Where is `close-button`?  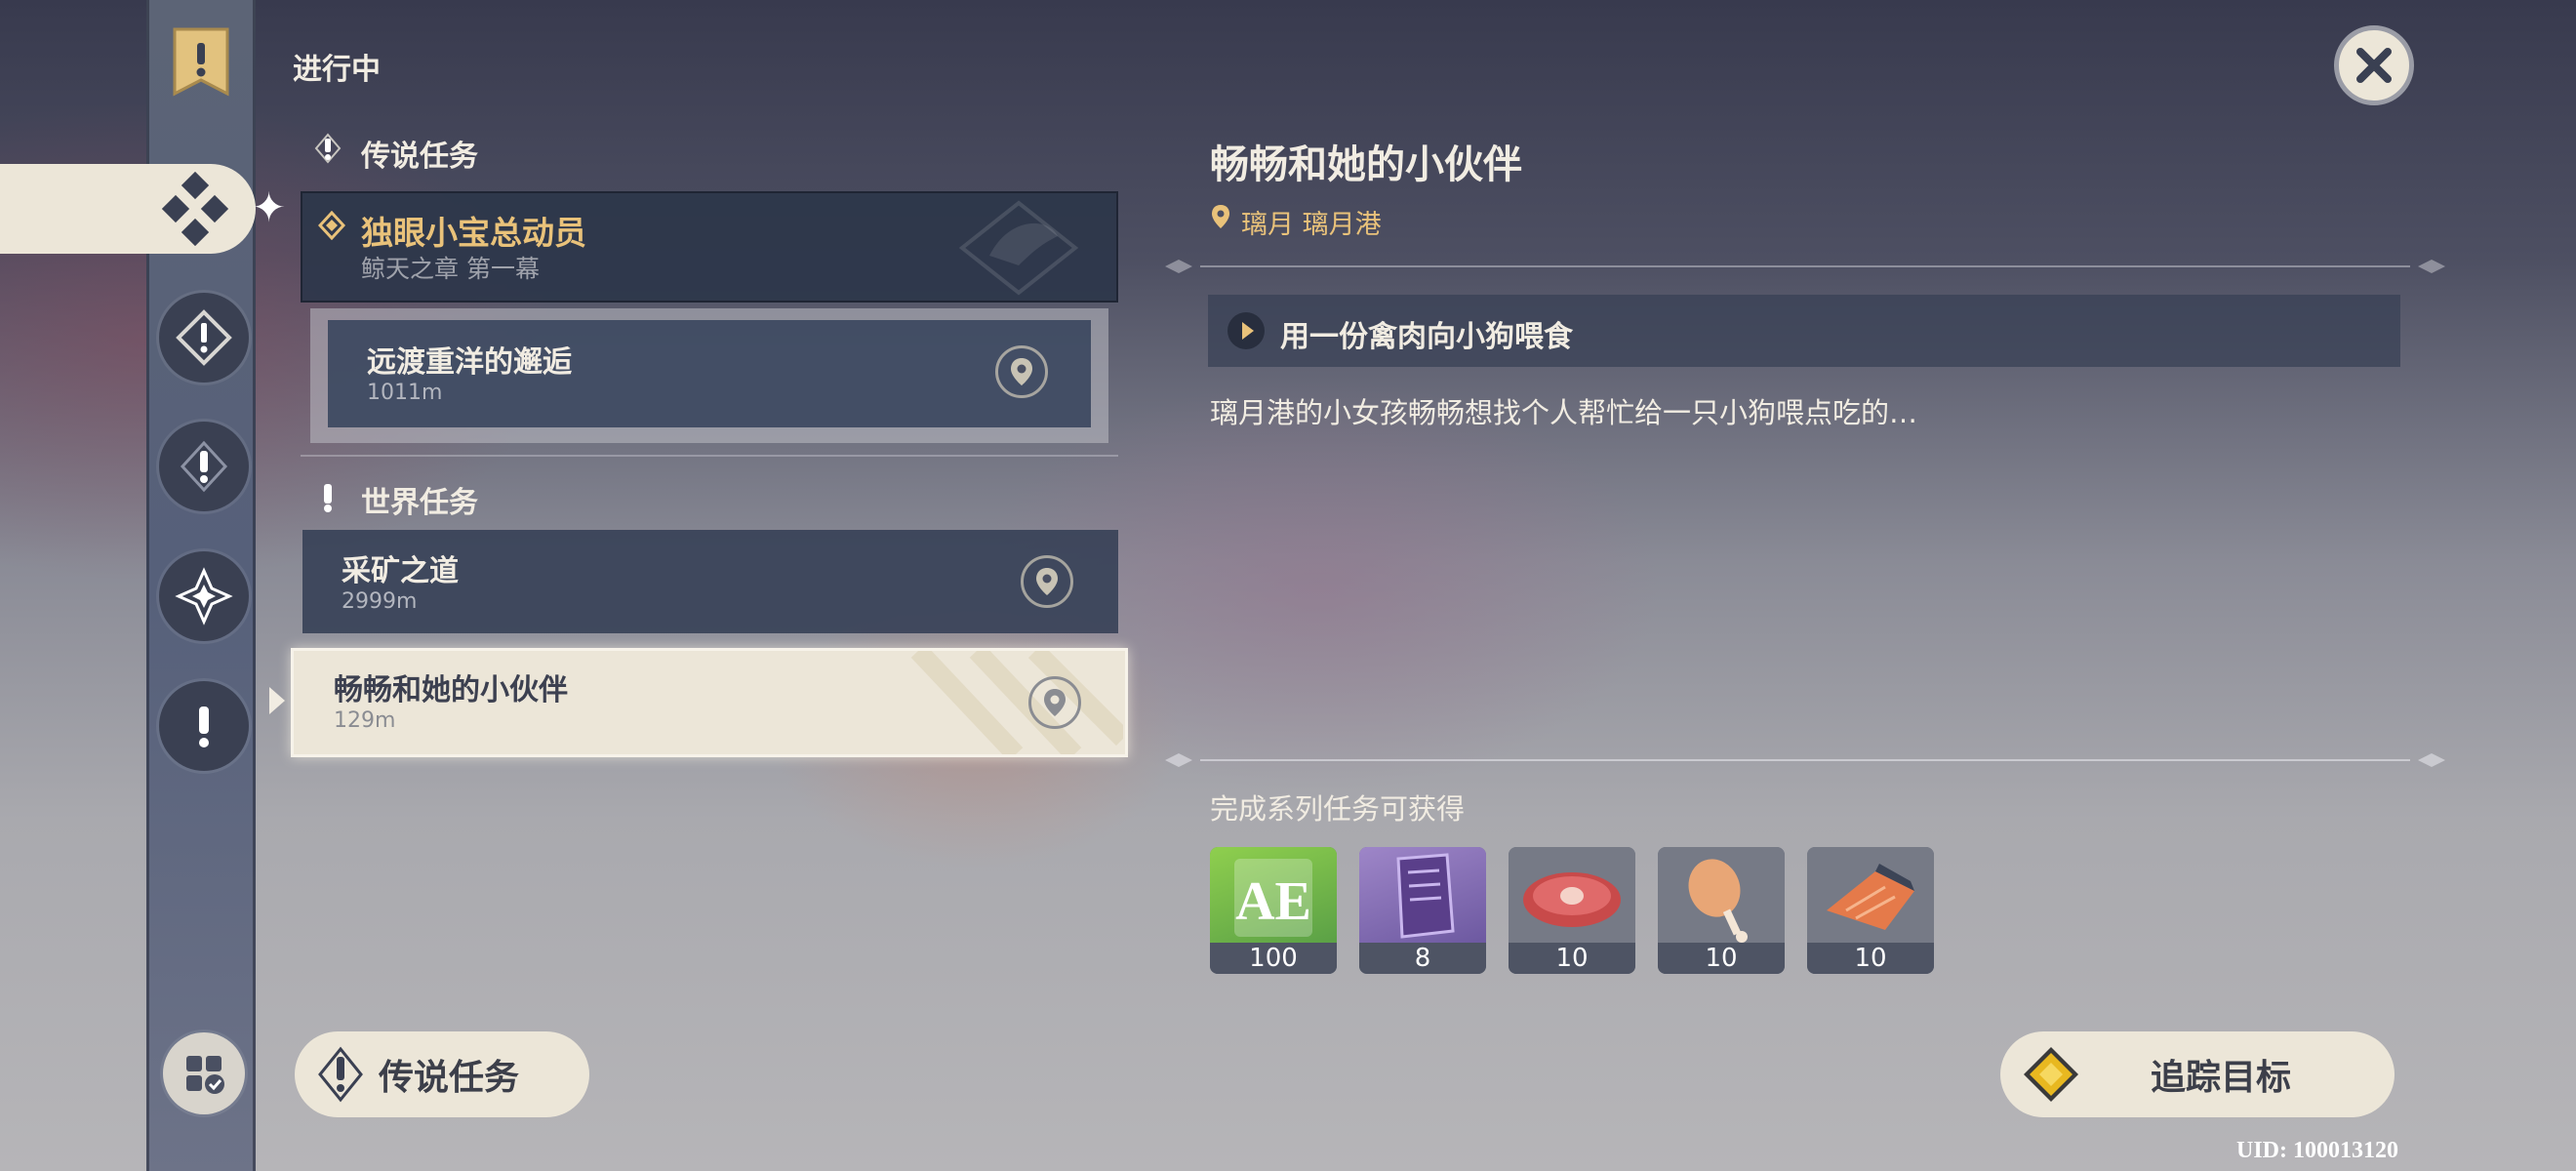 close-button is located at coordinates (2374, 65).